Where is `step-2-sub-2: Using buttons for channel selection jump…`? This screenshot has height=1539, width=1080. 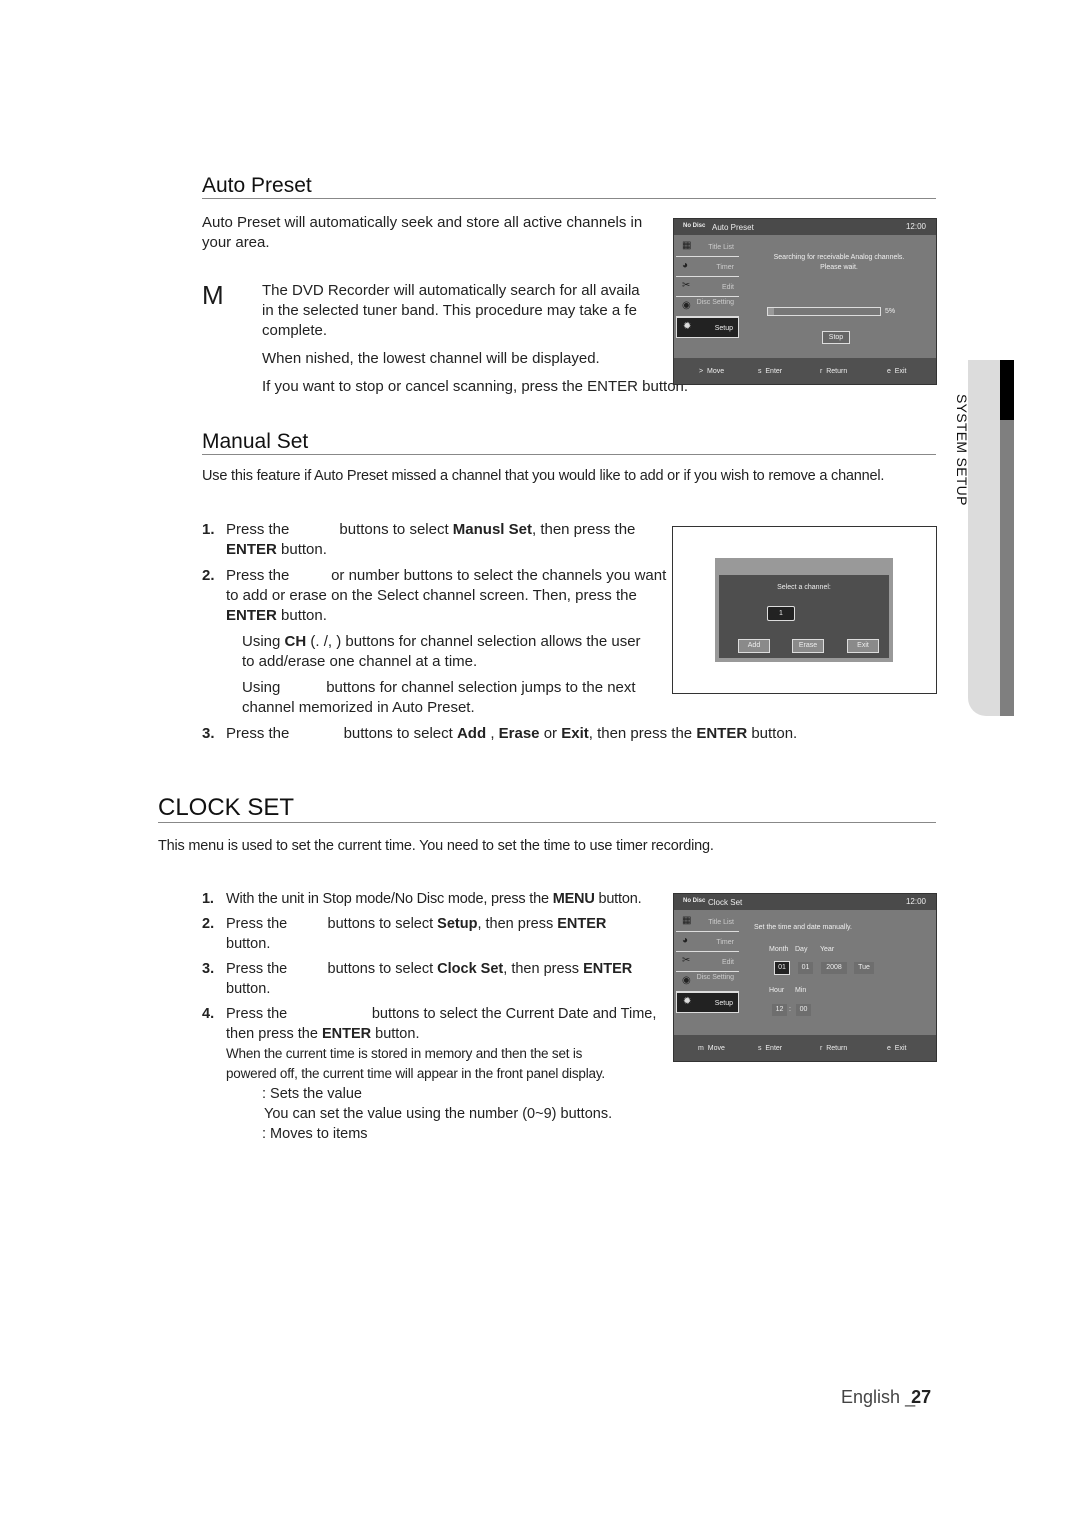
step-2-sub-2: Using buttons for channel selection jump… is located at coordinates (439, 697).